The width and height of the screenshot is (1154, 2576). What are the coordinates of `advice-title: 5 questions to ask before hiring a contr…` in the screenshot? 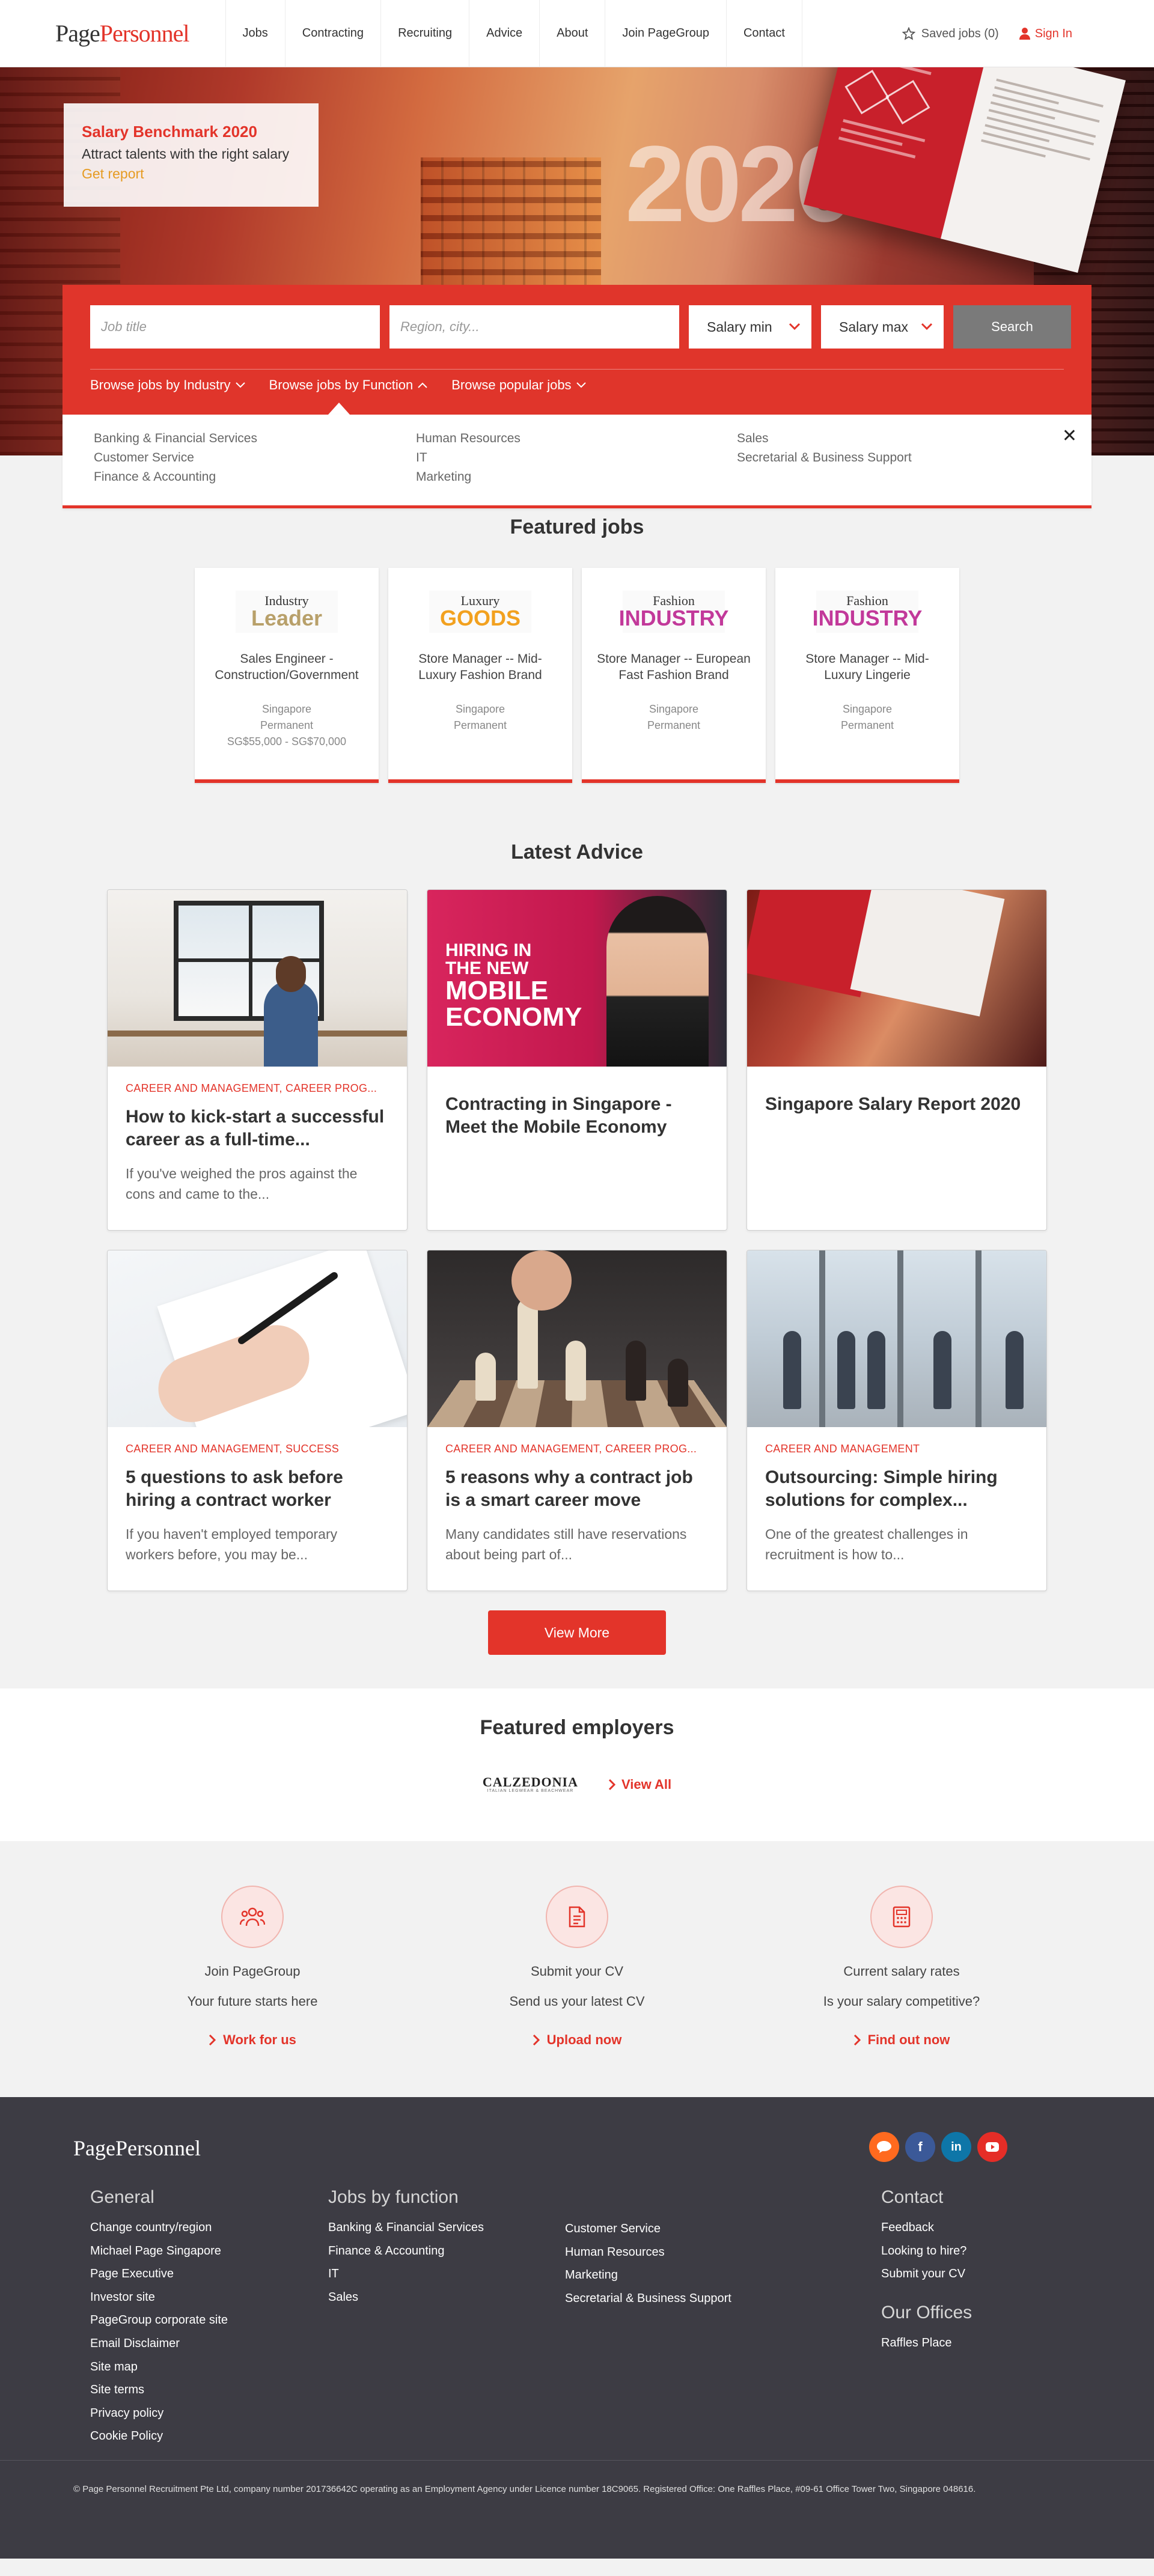 It's located at (257, 1489).